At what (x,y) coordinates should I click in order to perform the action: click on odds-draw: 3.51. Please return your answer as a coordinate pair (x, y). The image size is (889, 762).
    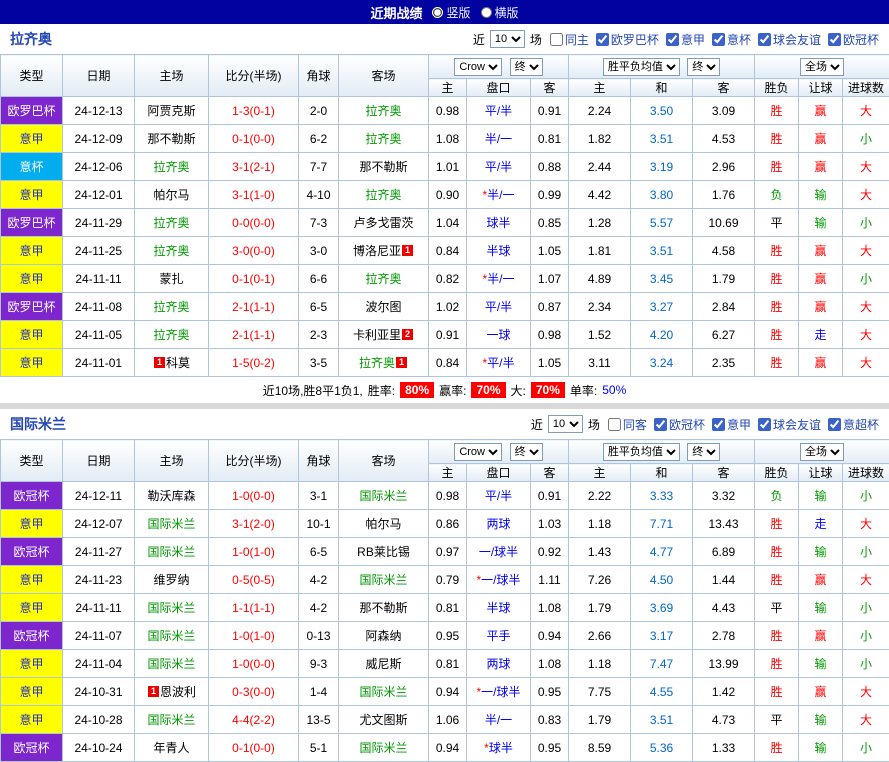
    Looking at the image, I should click on (662, 251).